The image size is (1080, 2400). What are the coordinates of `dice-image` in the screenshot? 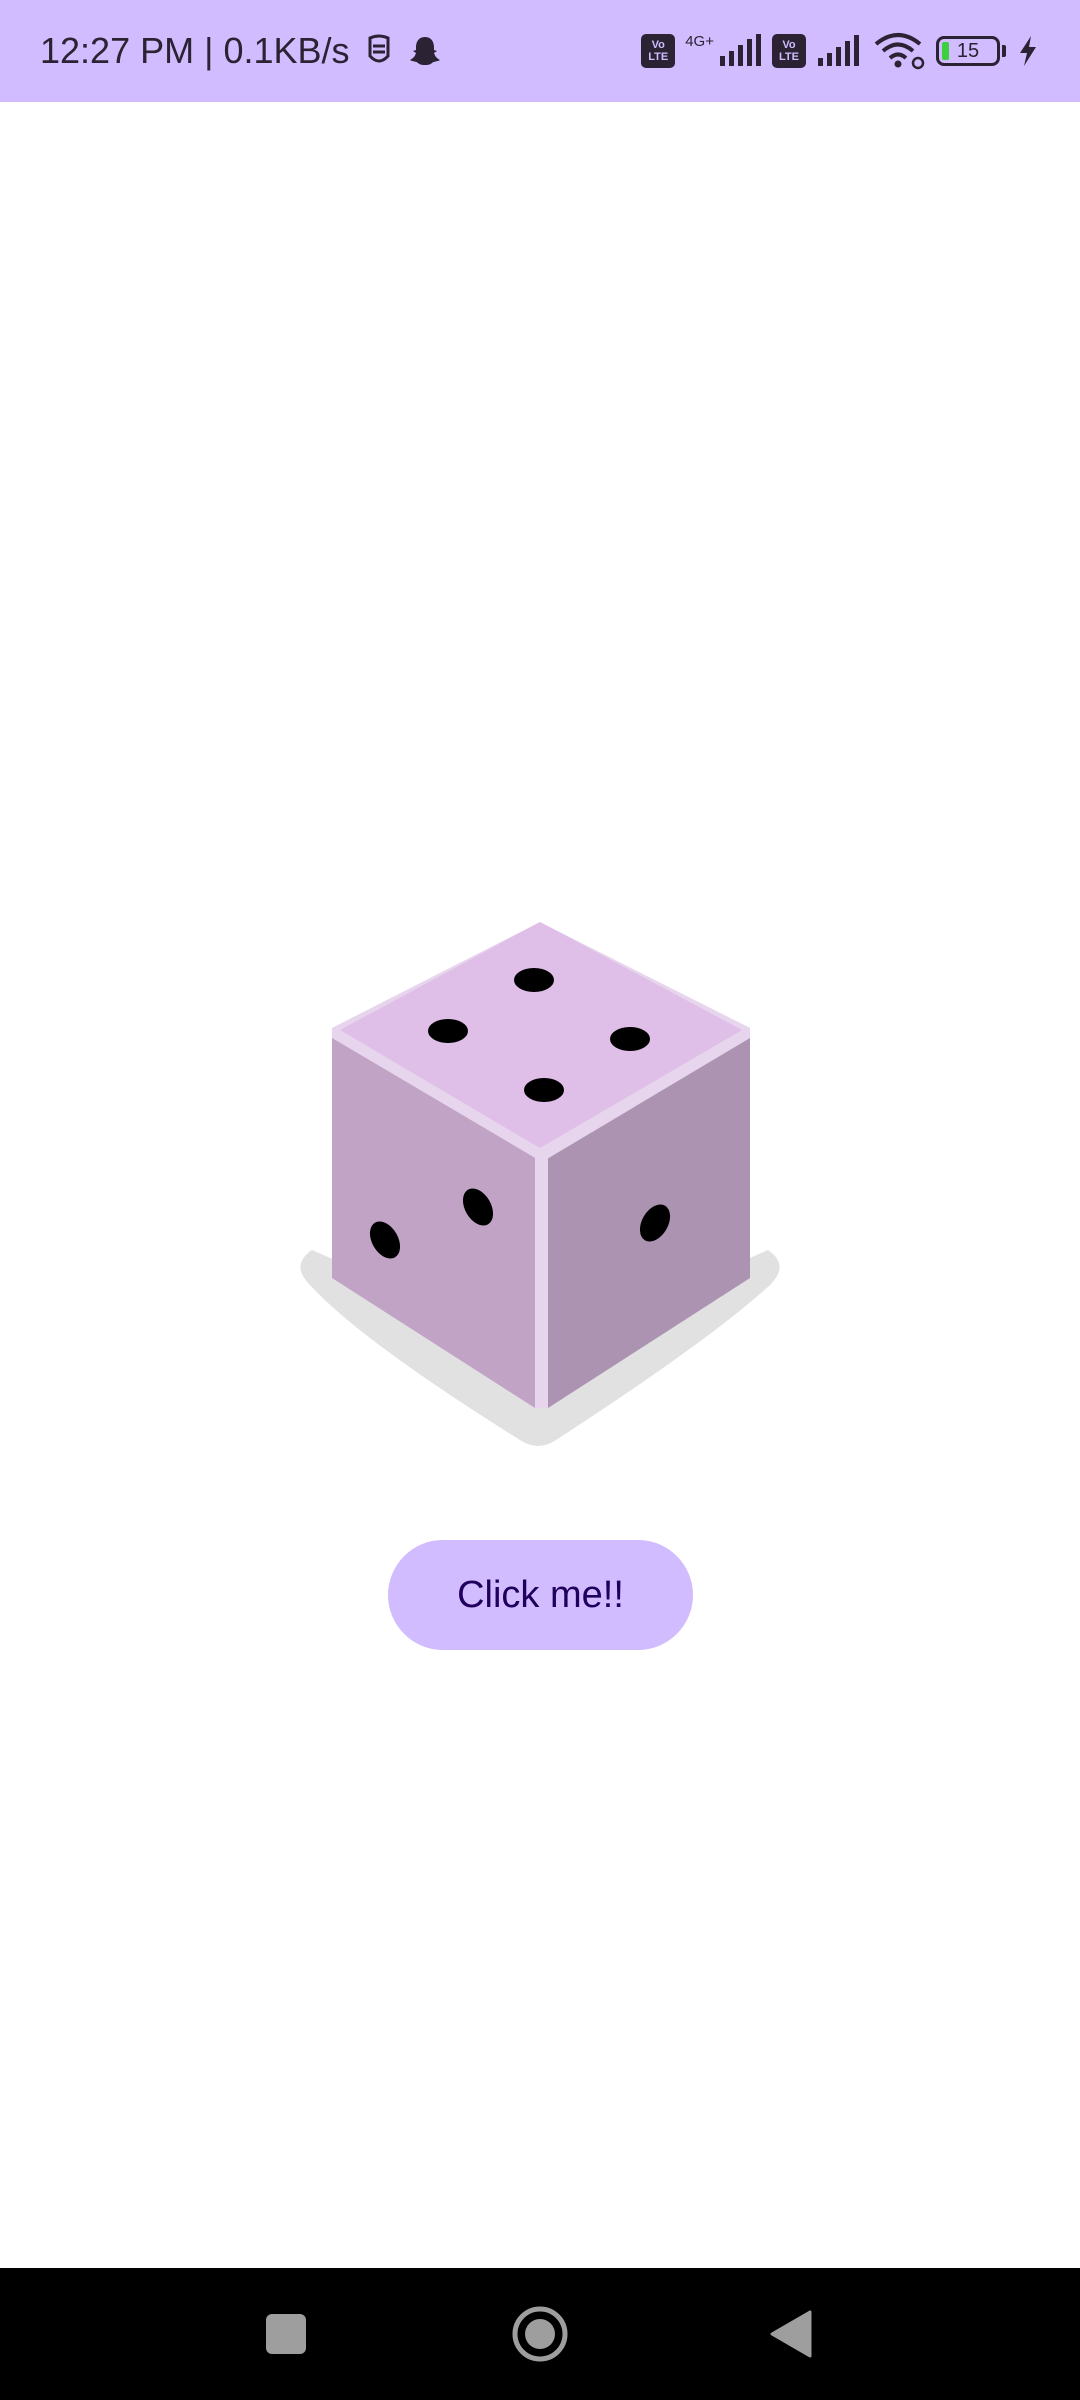 It's located at (540, 1180).